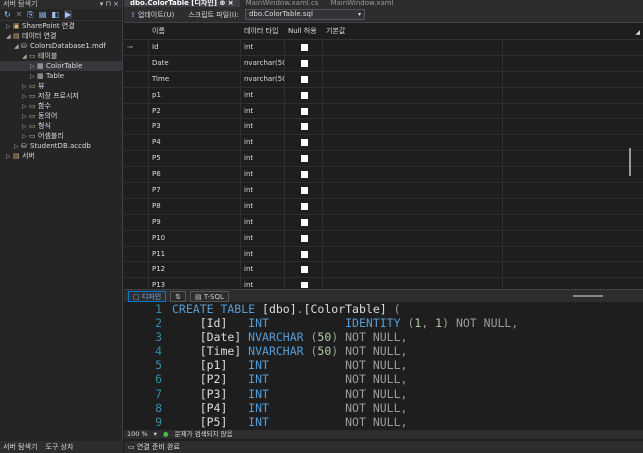 The width and height of the screenshot is (643, 453). Describe the element at coordinates (43, 14) in the screenshot. I see `connect-server-icon: ▤` at that location.